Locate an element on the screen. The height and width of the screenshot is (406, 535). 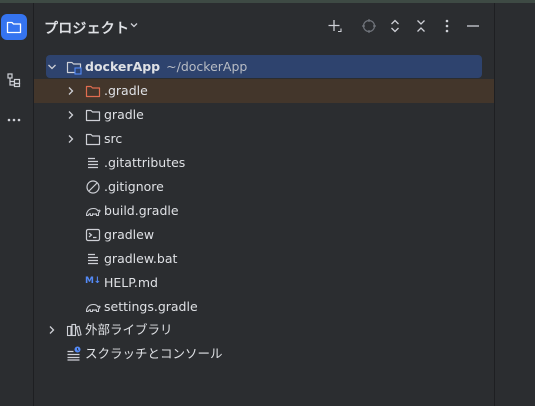
root-label: dockerApp ~/dockerApp is located at coordinates (166, 67).